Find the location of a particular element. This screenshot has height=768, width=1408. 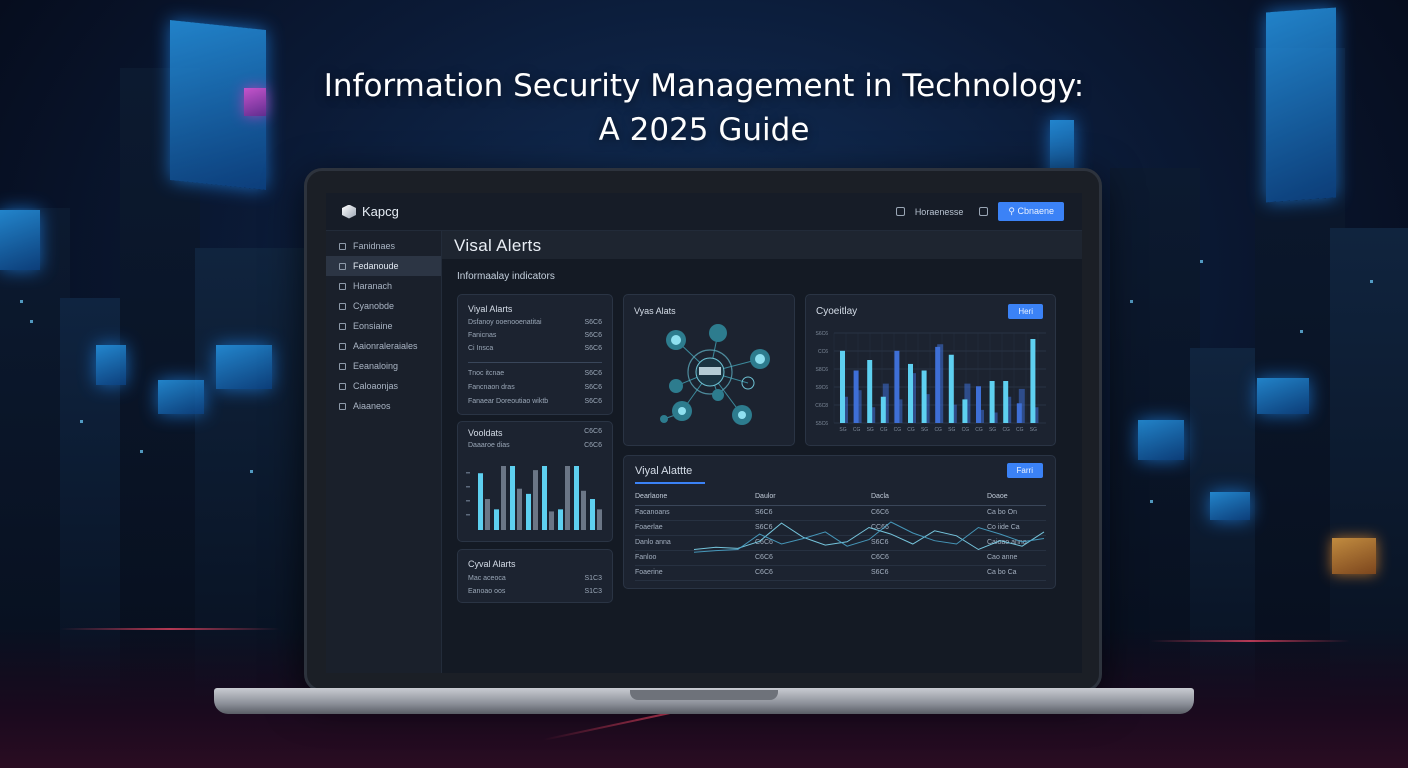

sidebar-item: Fedanoude is located at coordinates (383, 266).